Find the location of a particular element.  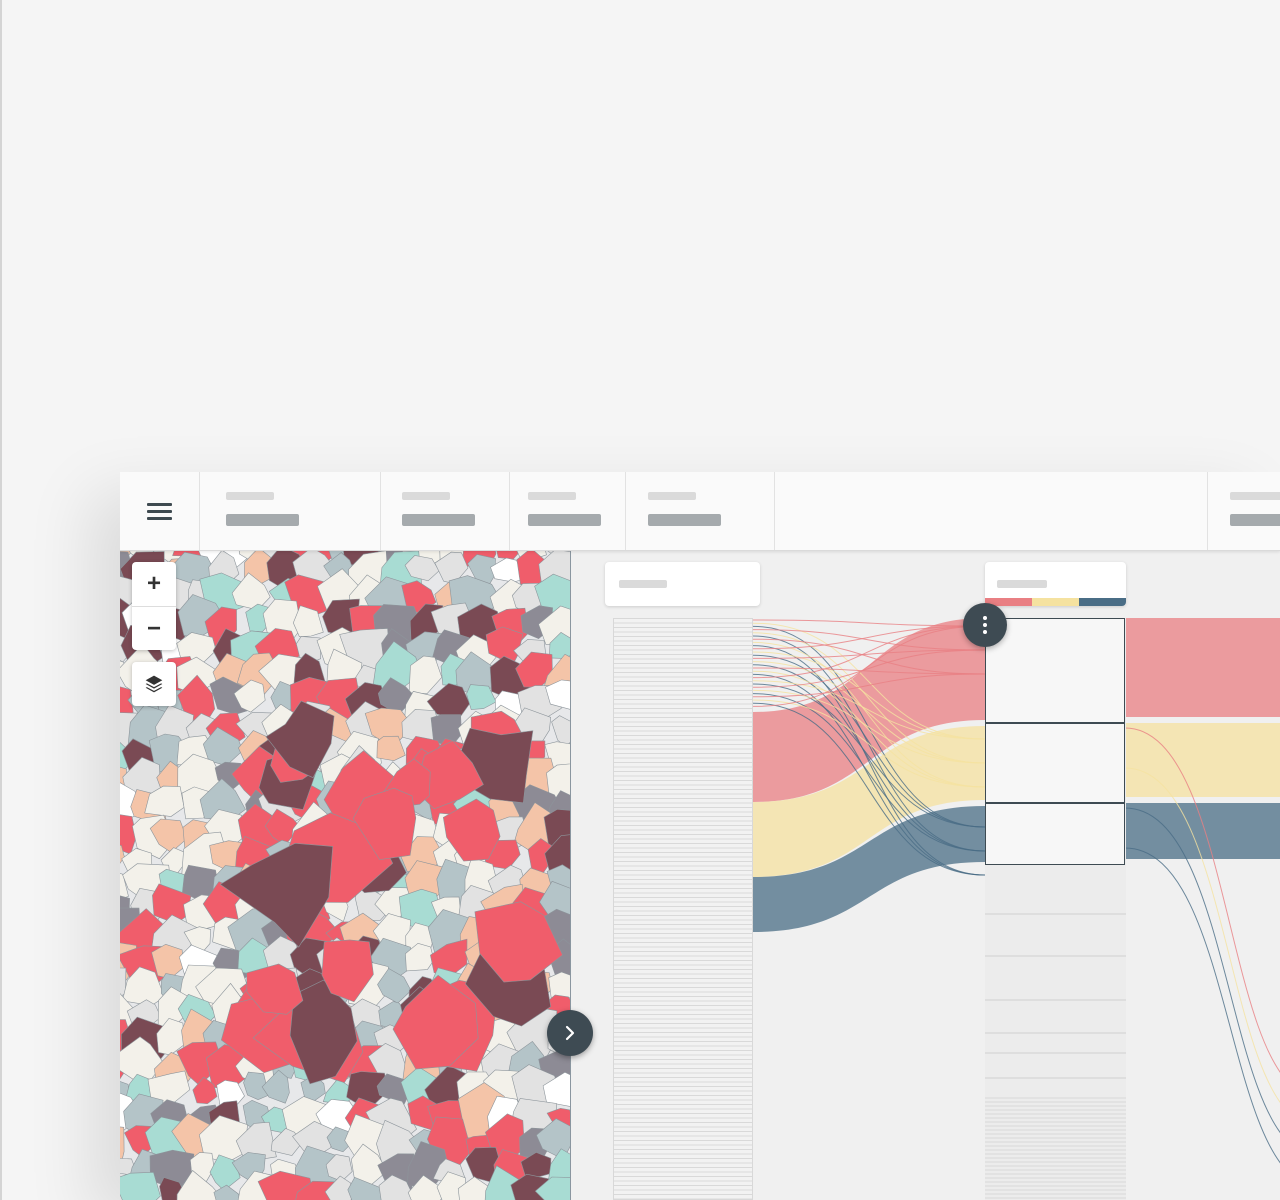

layers-button is located at coordinates (154, 684).